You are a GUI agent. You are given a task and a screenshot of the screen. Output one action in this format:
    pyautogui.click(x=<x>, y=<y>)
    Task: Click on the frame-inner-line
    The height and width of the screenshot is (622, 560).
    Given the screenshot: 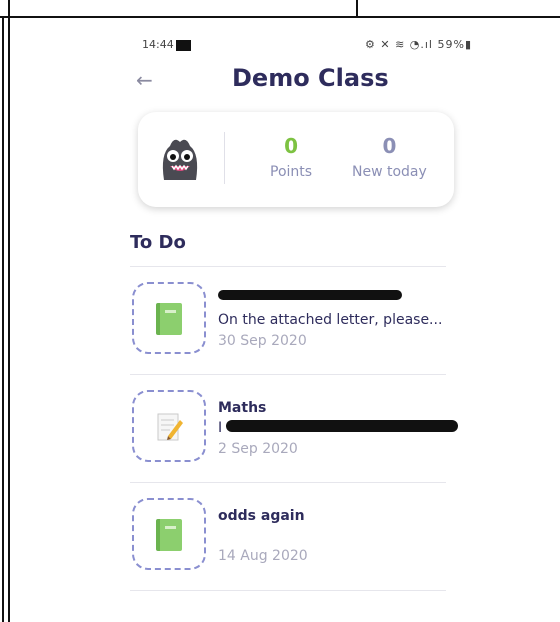 What is the action you would take?
    pyautogui.click(x=3, y=320)
    